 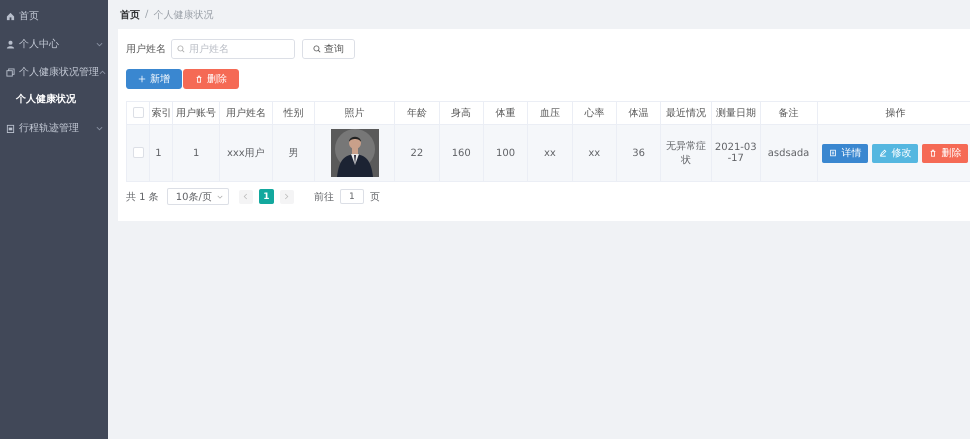 What do you see at coordinates (54, 100) in the screenshot?
I see `sidebar-subitem: 个人健康状况` at bounding box center [54, 100].